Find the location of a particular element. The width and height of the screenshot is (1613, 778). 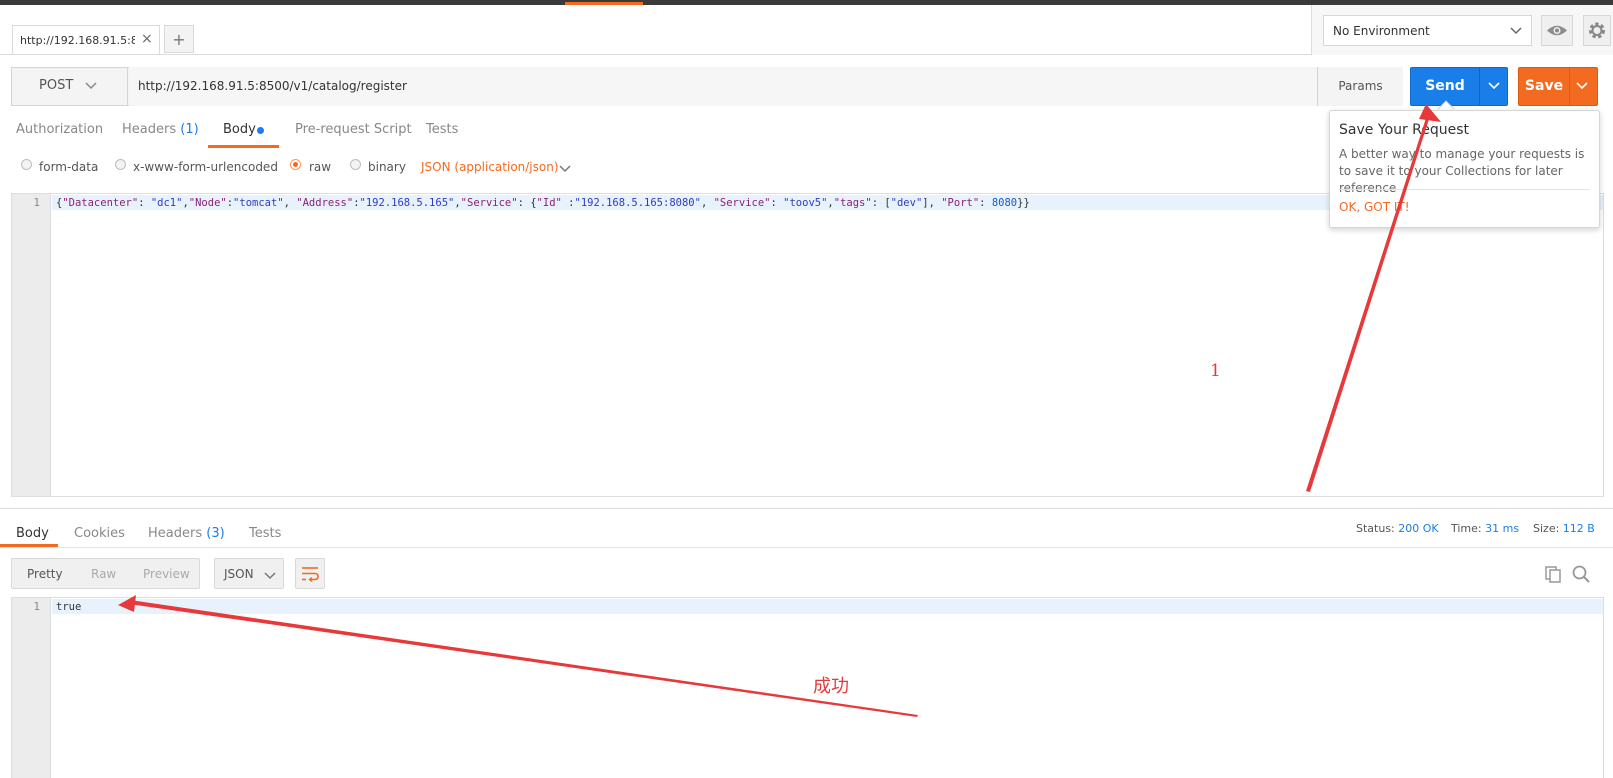

radio-form-data-label: form-data is located at coordinates (68, 167).